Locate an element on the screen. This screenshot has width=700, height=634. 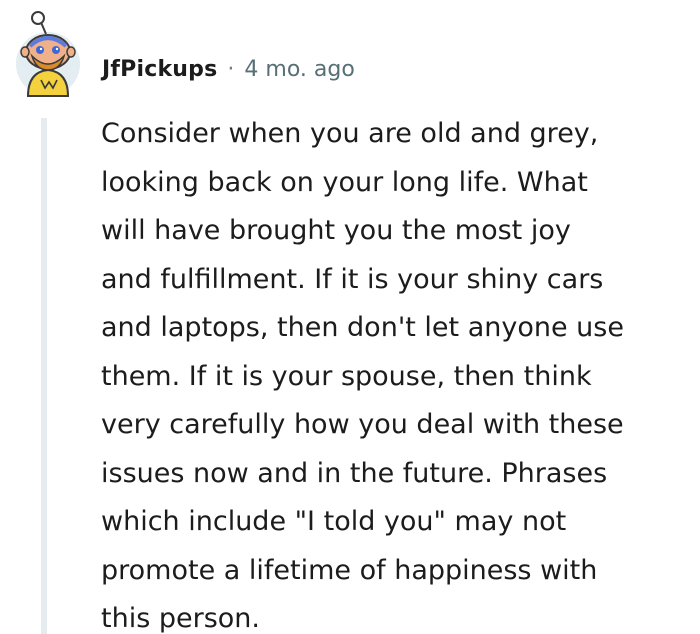
comment-text-line: which include "I told you" may not is located at coordinates (334, 521).